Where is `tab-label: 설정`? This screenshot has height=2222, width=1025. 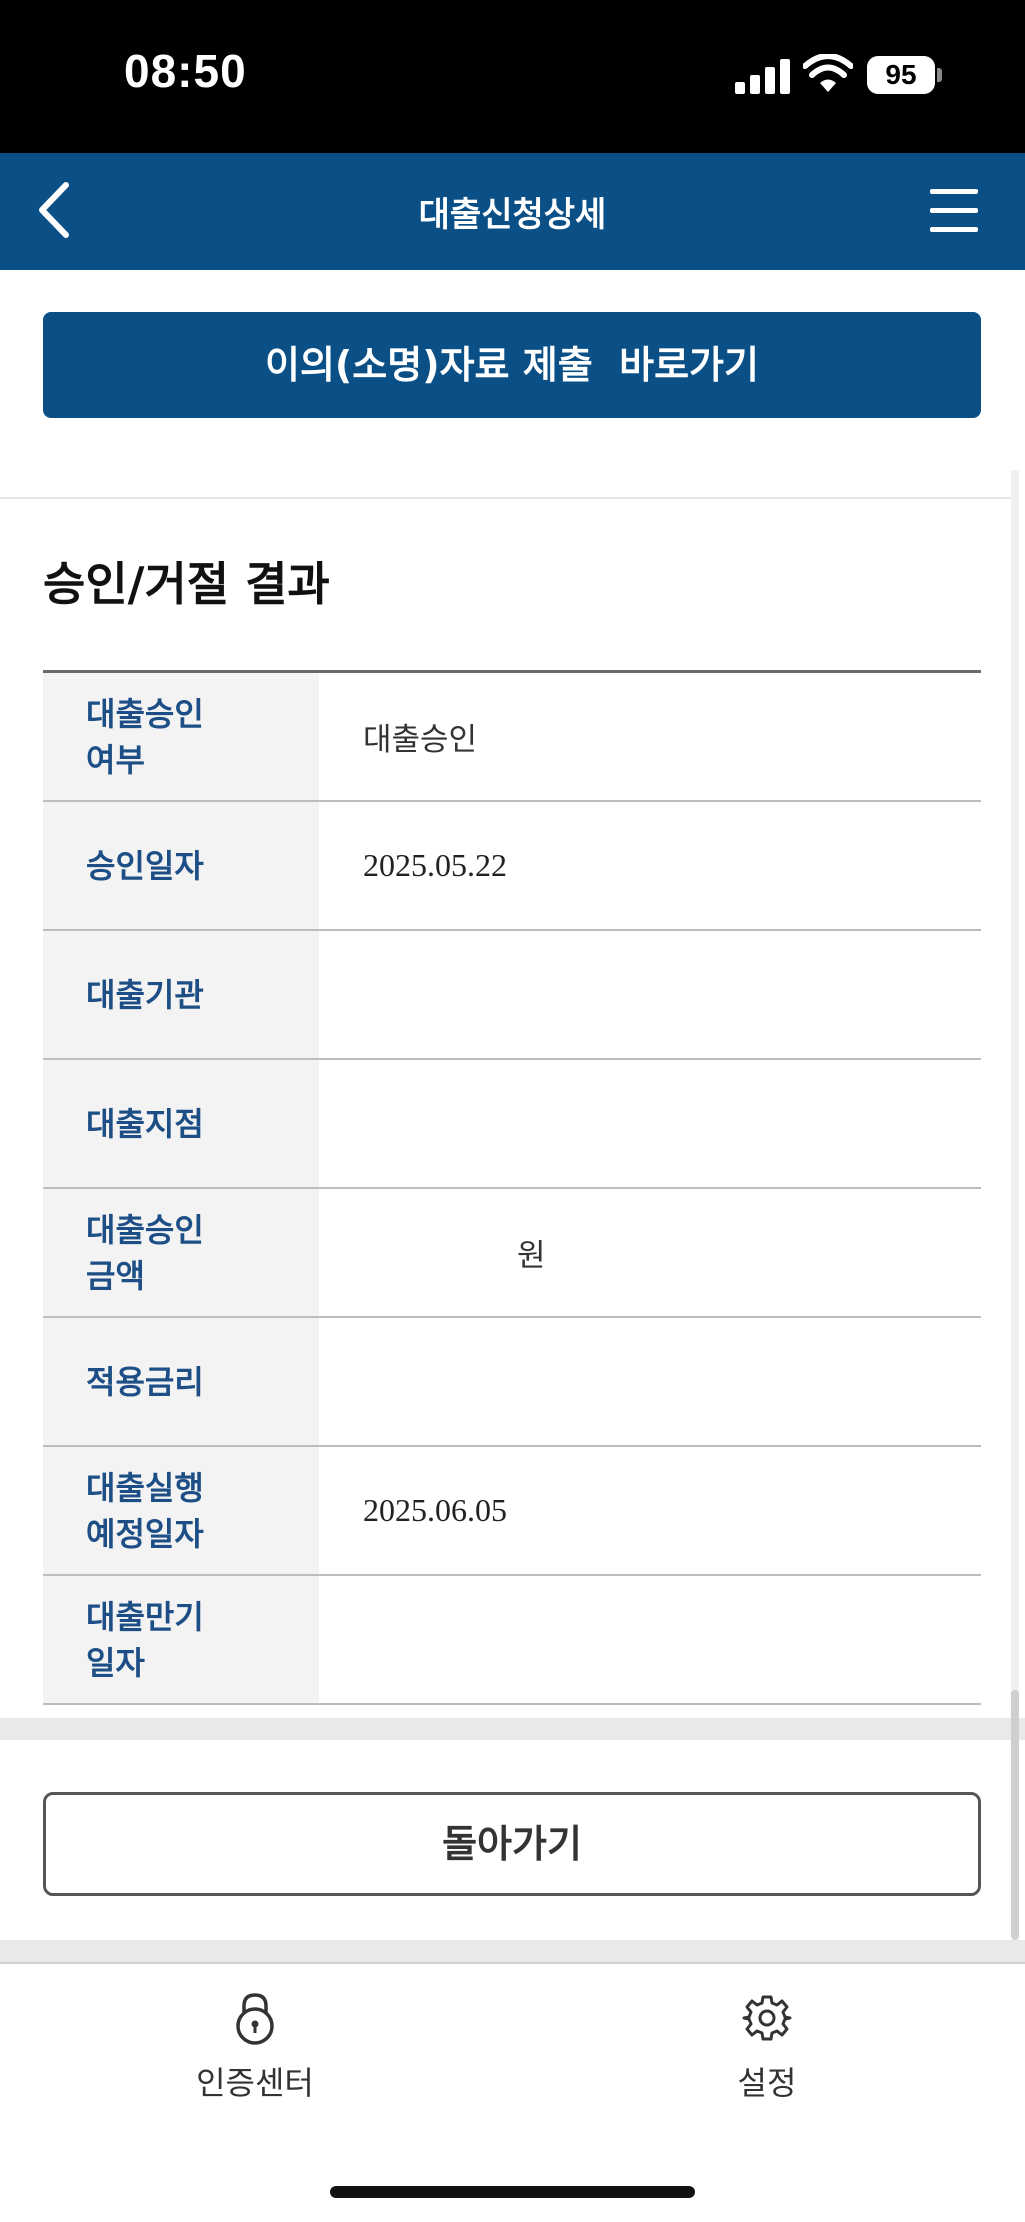 tab-label: 설정 is located at coordinates (767, 2083).